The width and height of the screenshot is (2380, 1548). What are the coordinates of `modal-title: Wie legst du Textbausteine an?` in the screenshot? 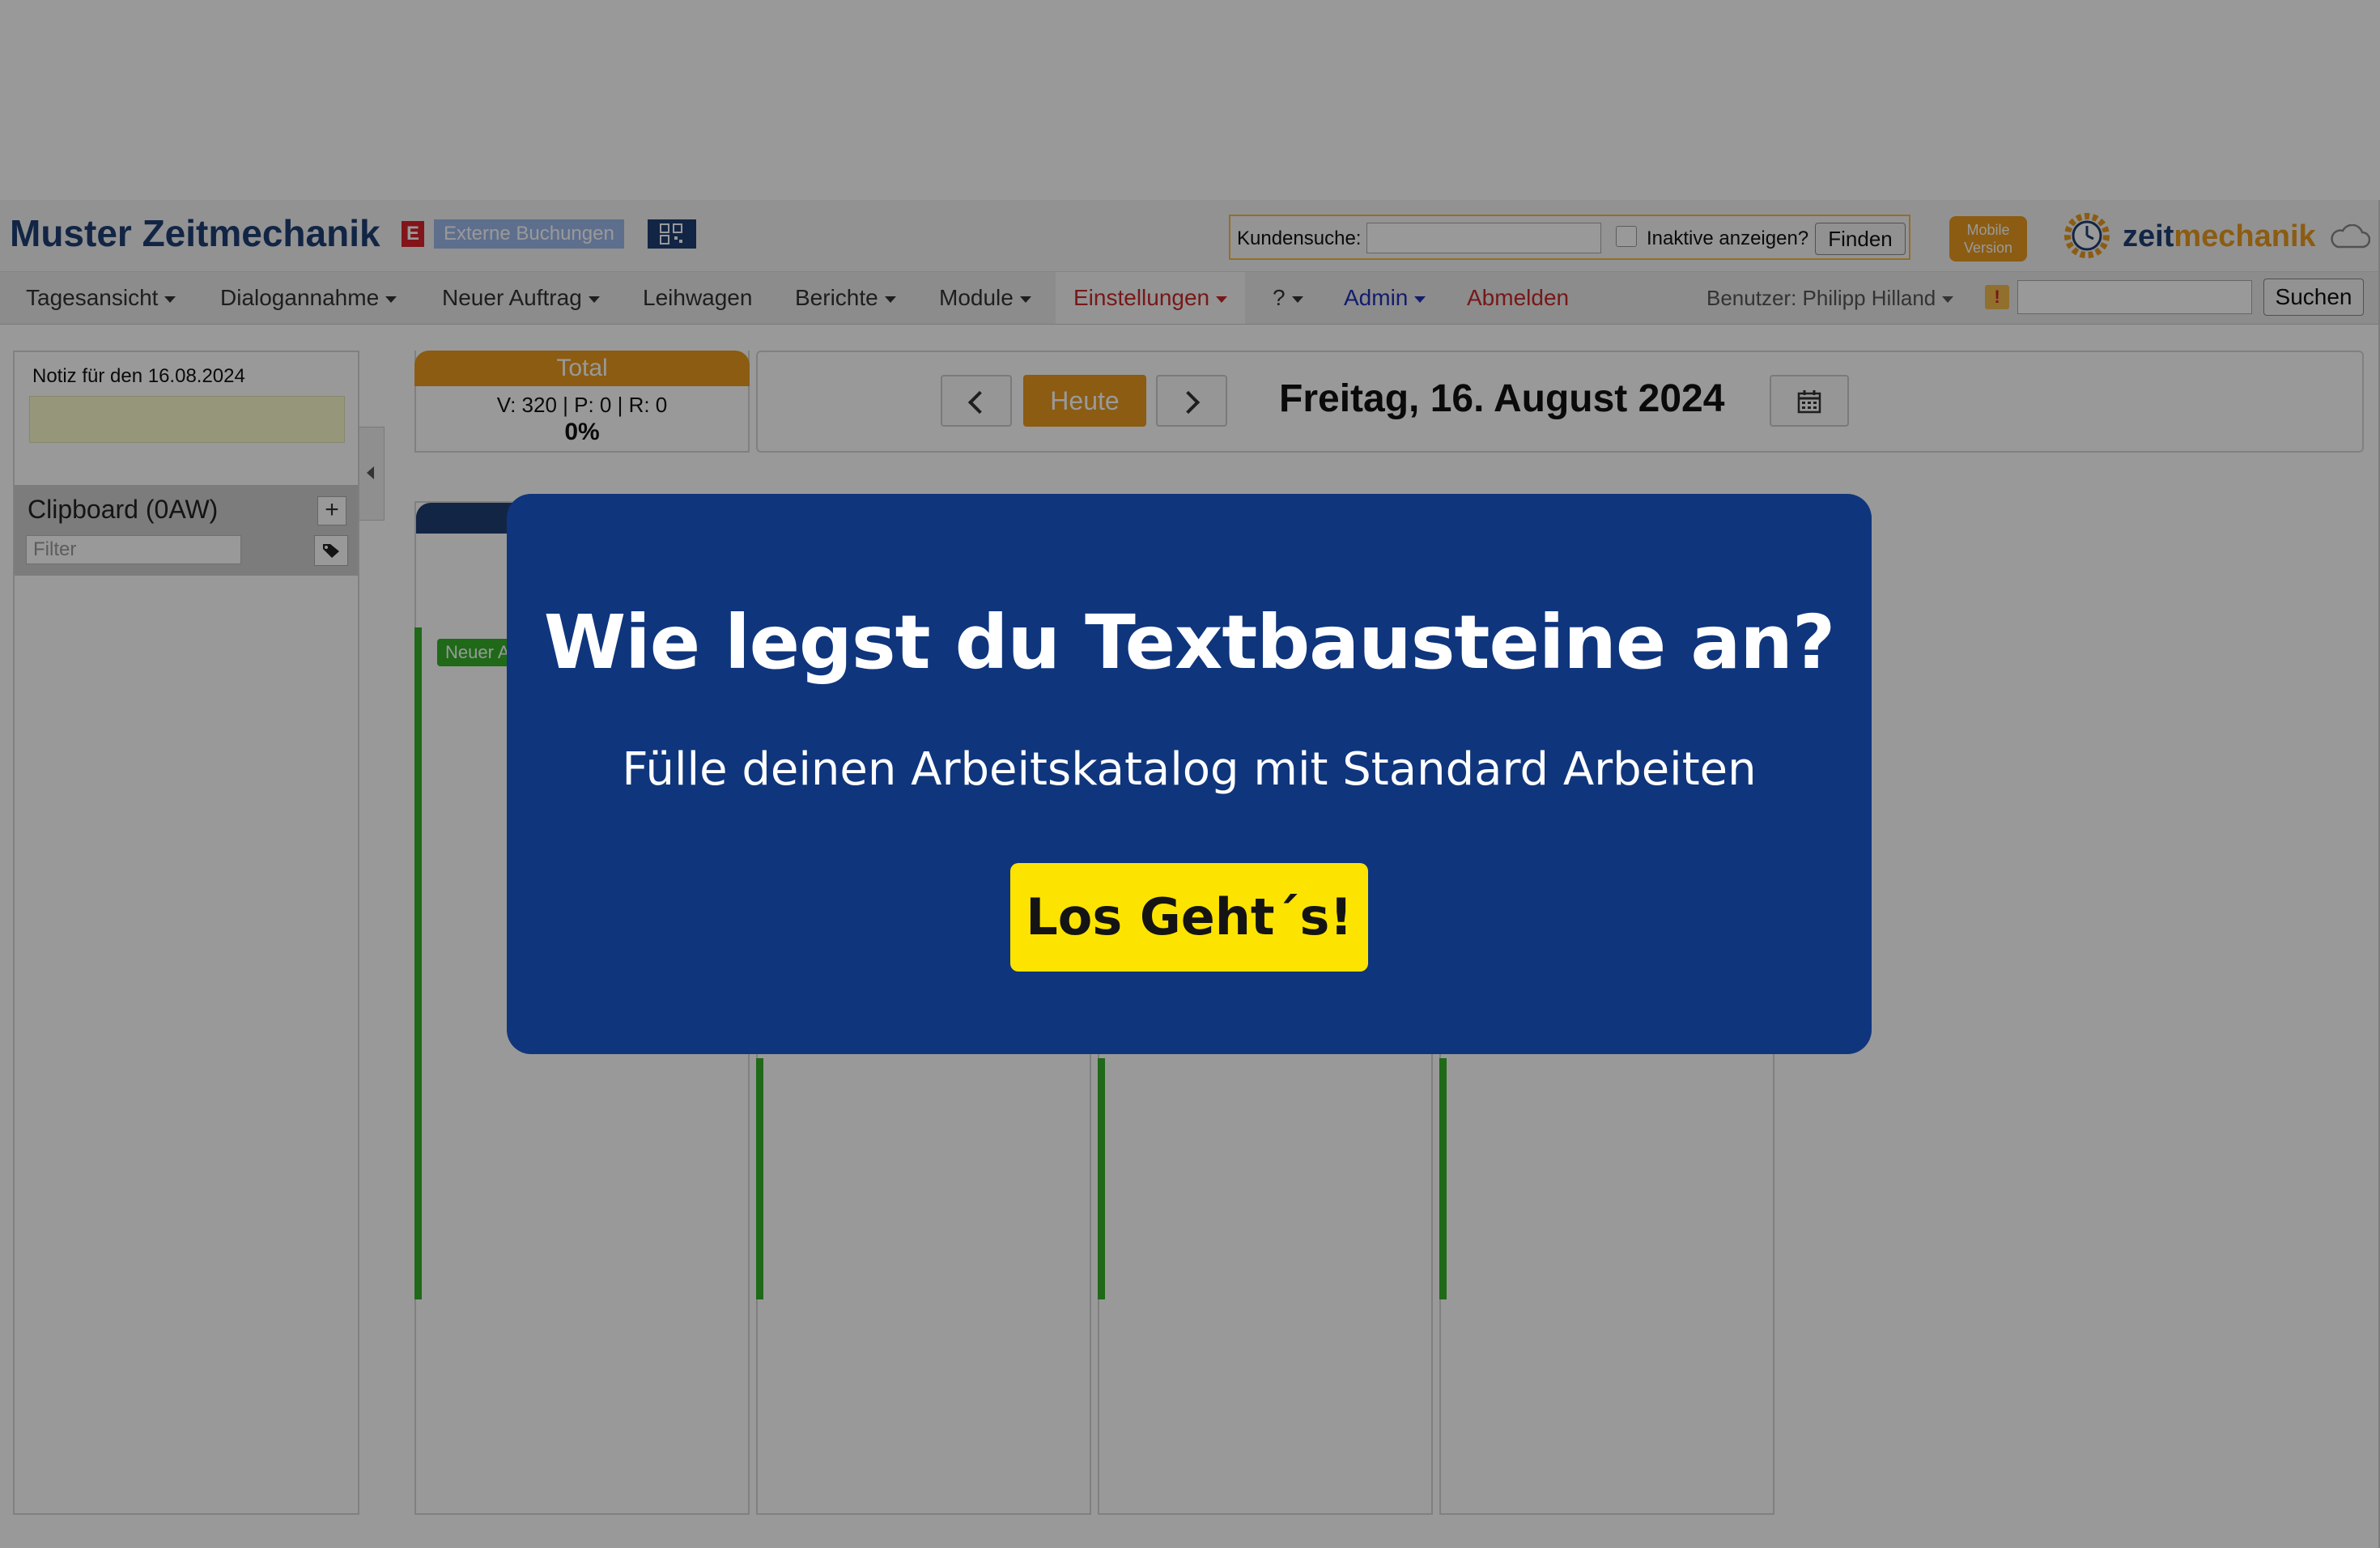 It's located at (1189, 642).